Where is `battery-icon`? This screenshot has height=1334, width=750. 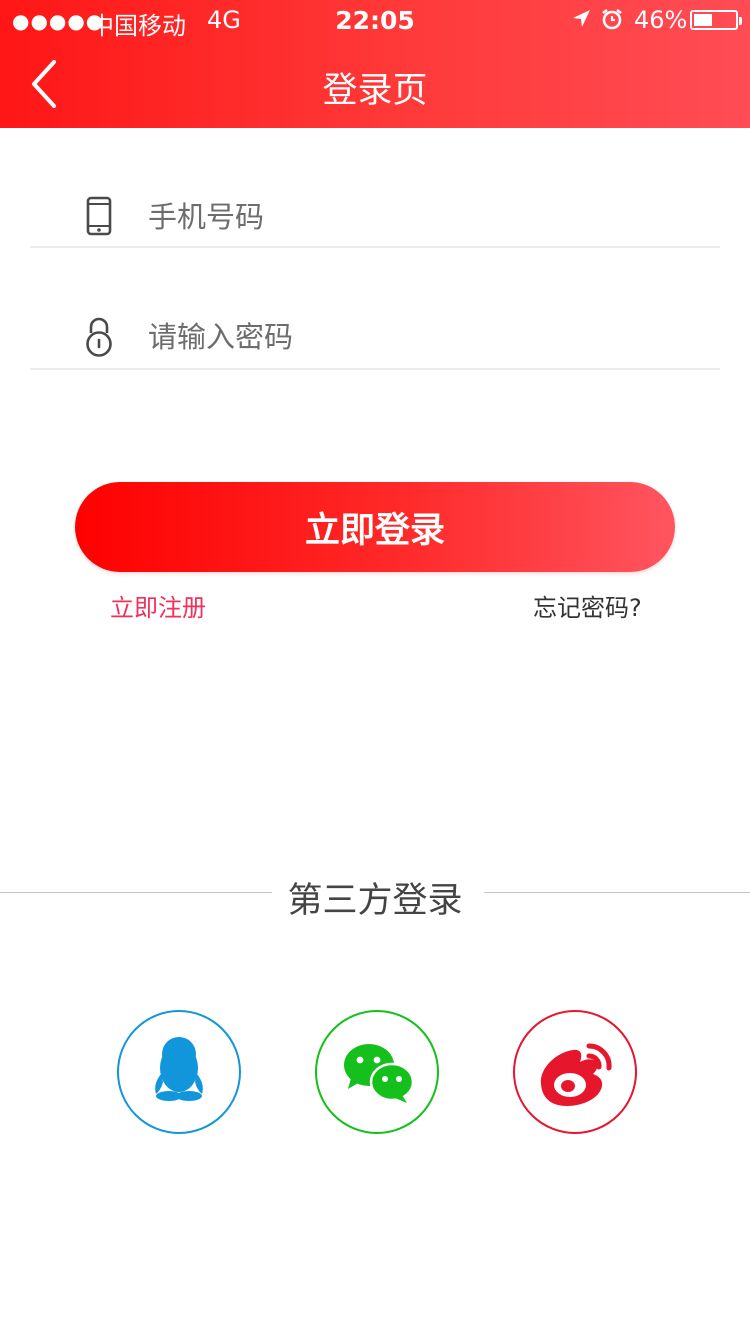 battery-icon is located at coordinates (716, 20).